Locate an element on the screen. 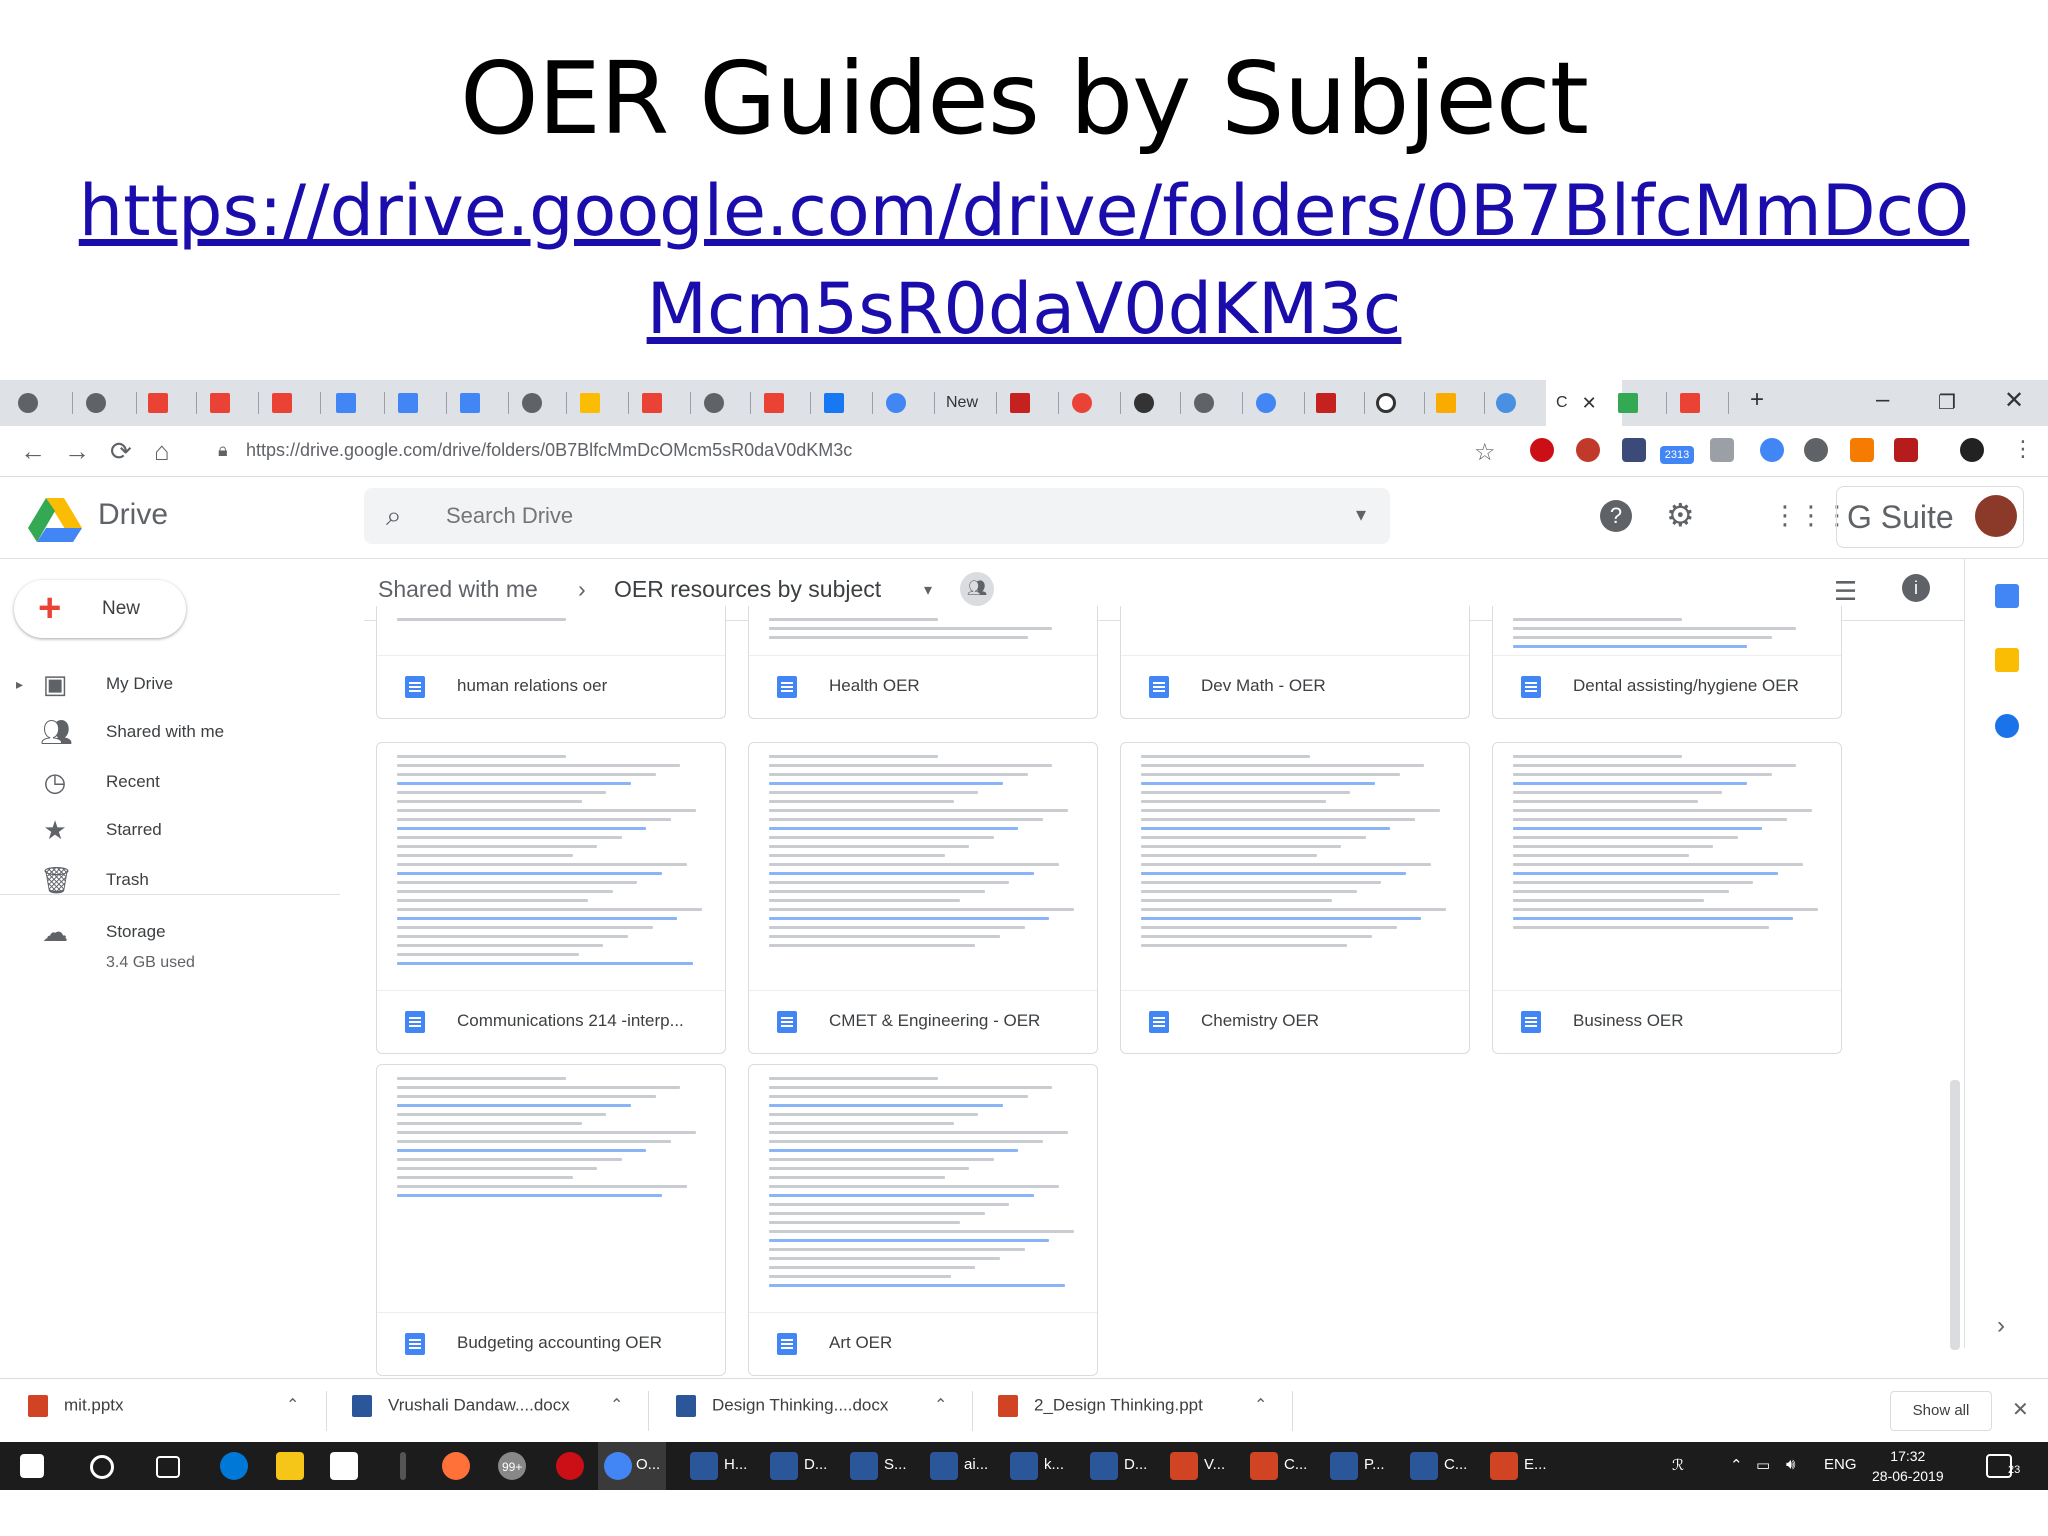 The image size is (2048, 1536). drive-logo-text: Drive is located at coordinates (133, 515).